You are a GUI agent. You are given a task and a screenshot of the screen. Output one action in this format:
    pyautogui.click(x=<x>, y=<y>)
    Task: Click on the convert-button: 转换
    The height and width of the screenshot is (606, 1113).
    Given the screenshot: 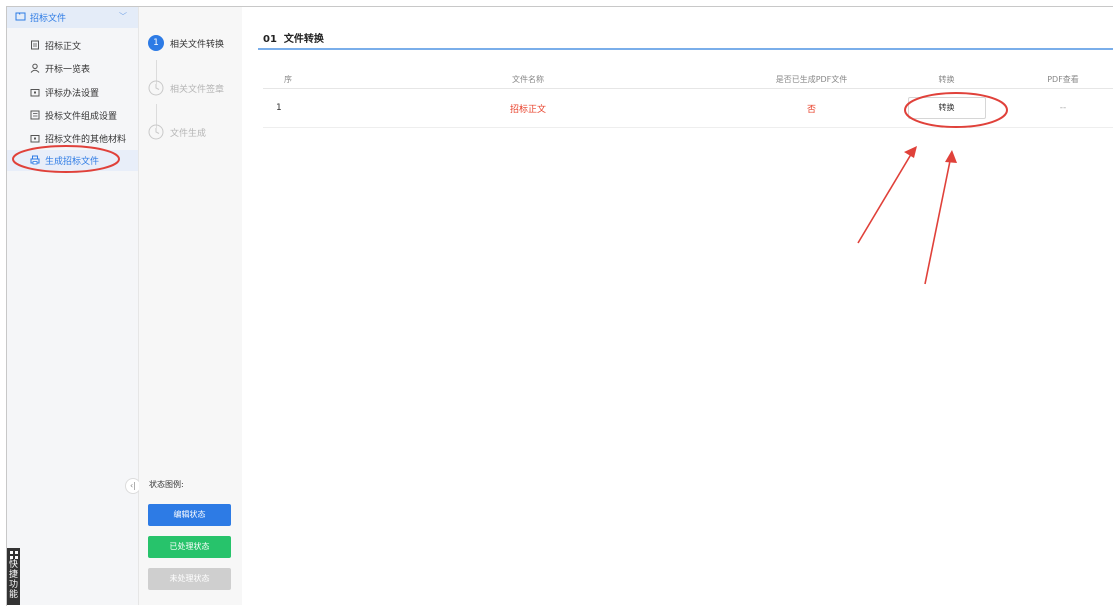 What is the action you would take?
    pyautogui.click(x=946, y=108)
    